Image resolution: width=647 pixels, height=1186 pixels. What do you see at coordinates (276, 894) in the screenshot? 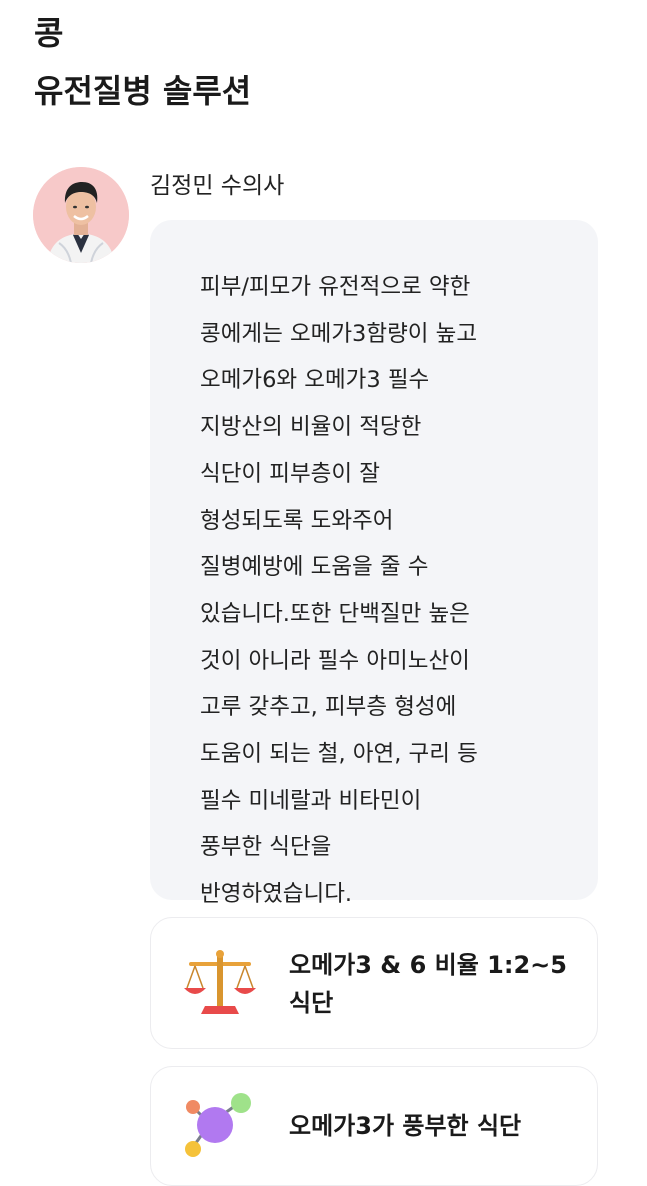
I see `message-line: 반영하였습니다.` at bounding box center [276, 894].